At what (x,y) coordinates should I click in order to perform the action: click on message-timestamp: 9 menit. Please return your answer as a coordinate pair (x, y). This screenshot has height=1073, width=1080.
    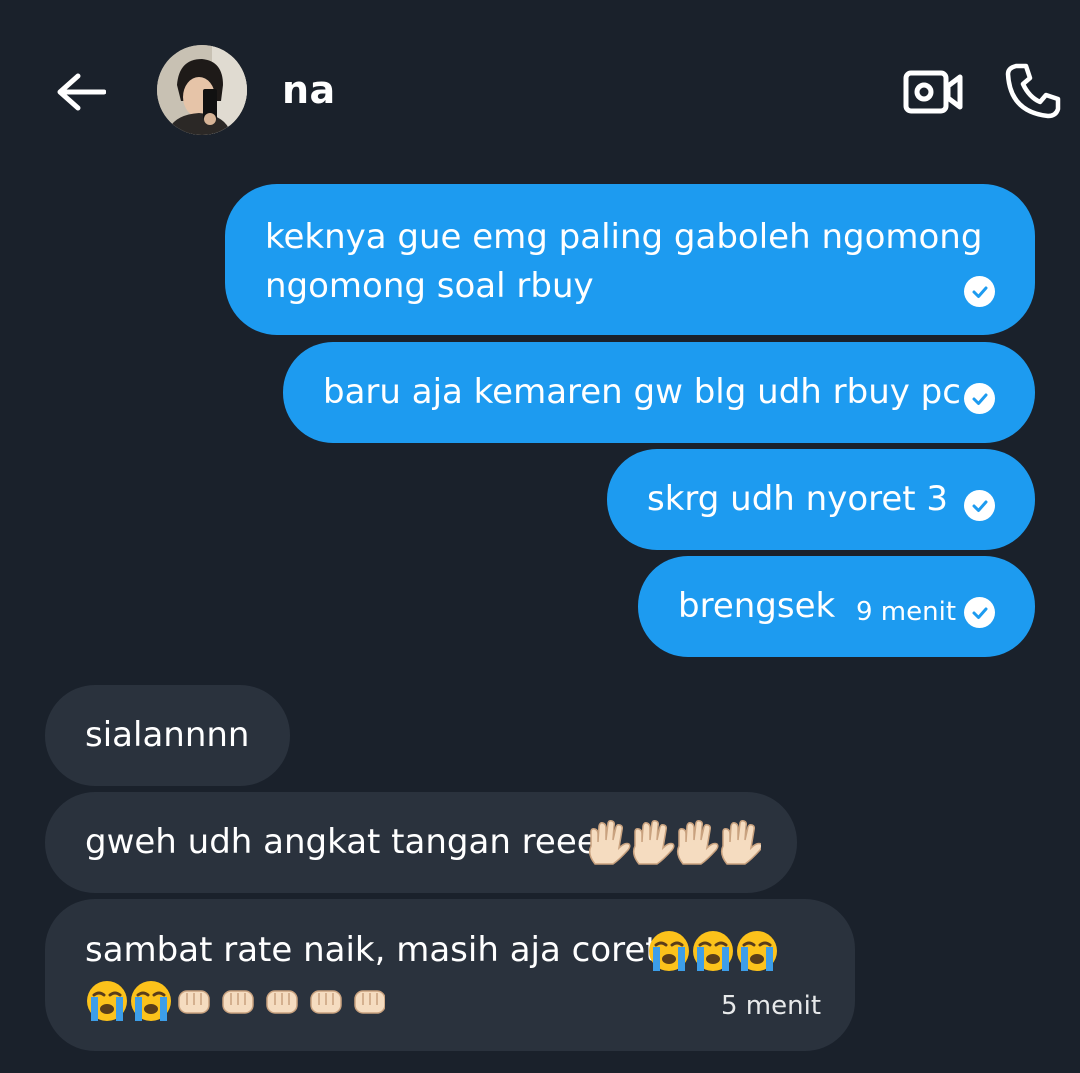
    Looking at the image, I should click on (906, 612).